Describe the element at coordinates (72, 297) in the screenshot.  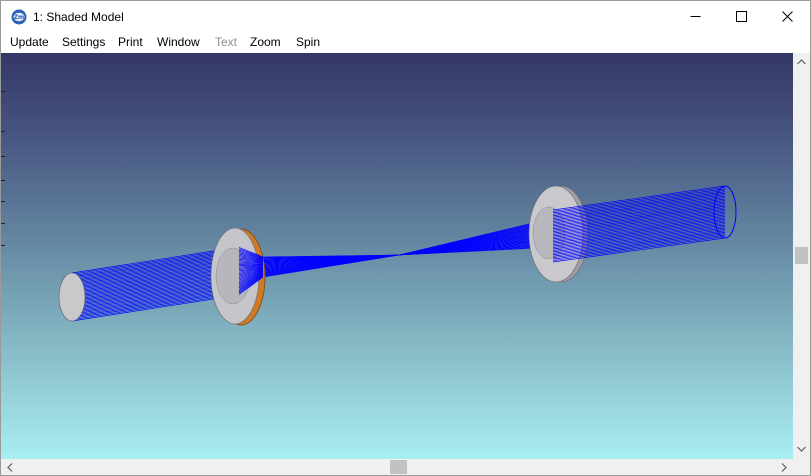
I see `input-beam-end-face` at that location.